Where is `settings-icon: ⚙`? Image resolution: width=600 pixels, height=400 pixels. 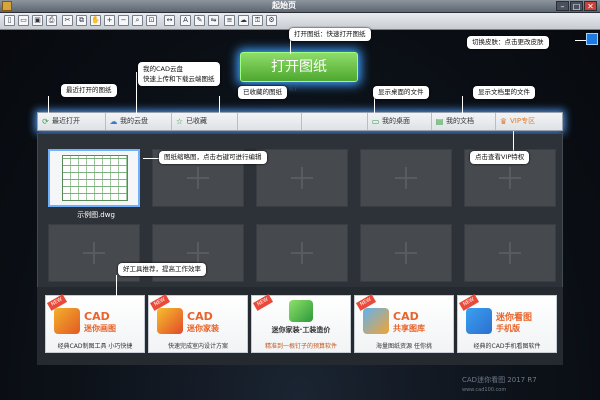 settings-icon: ⚙ is located at coordinates (271, 20).